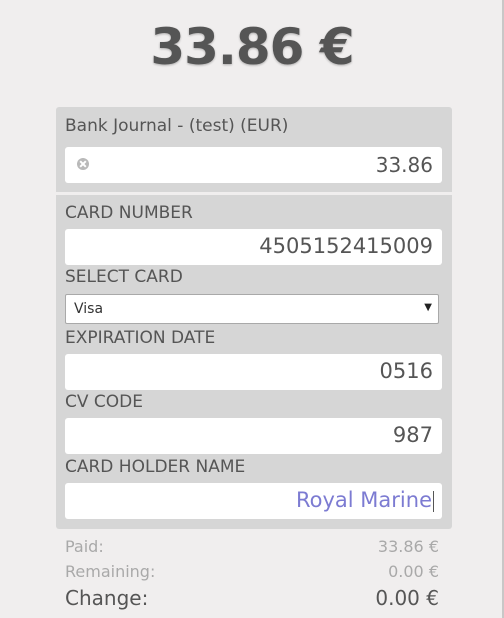 The width and height of the screenshot is (504, 618). What do you see at coordinates (124, 277) in the screenshot?
I see `select-card-label: SELECT CARD` at bounding box center [124, 277].